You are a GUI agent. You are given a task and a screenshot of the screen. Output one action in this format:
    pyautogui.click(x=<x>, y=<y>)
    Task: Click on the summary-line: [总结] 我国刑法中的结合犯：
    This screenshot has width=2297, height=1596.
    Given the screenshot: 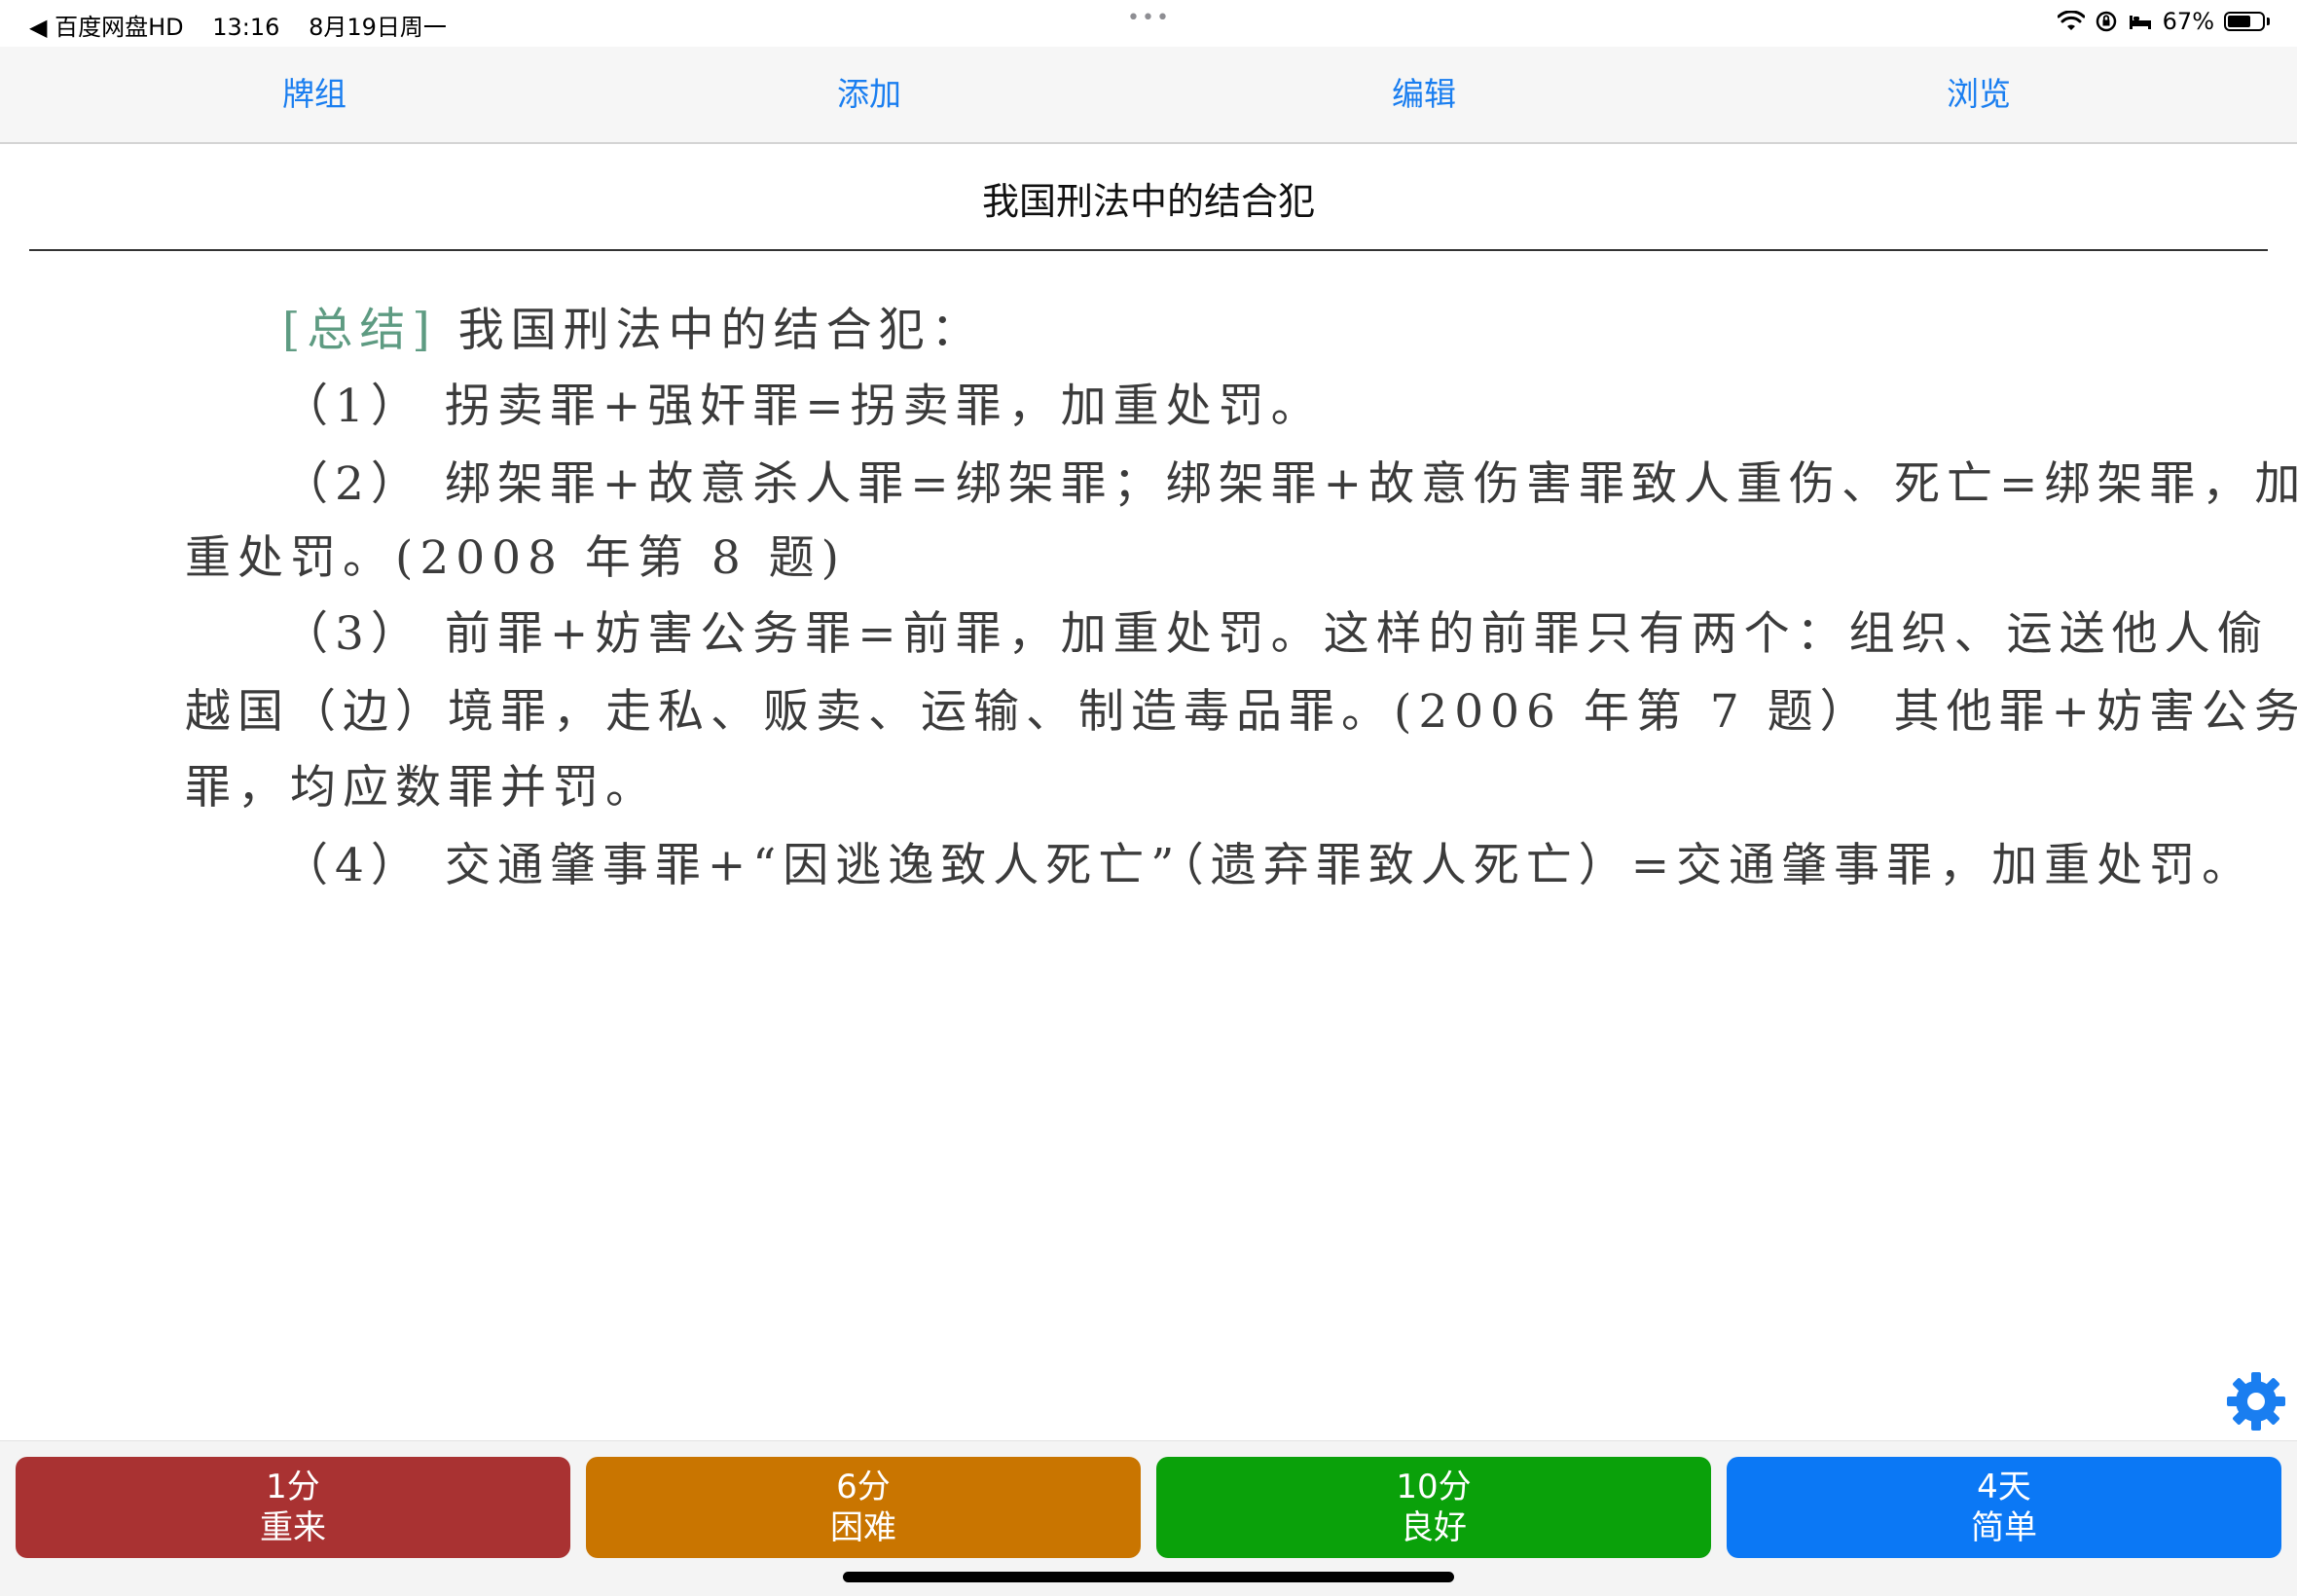 What is the action you would take?
    pyautogui.click(x=633, y=326)
    